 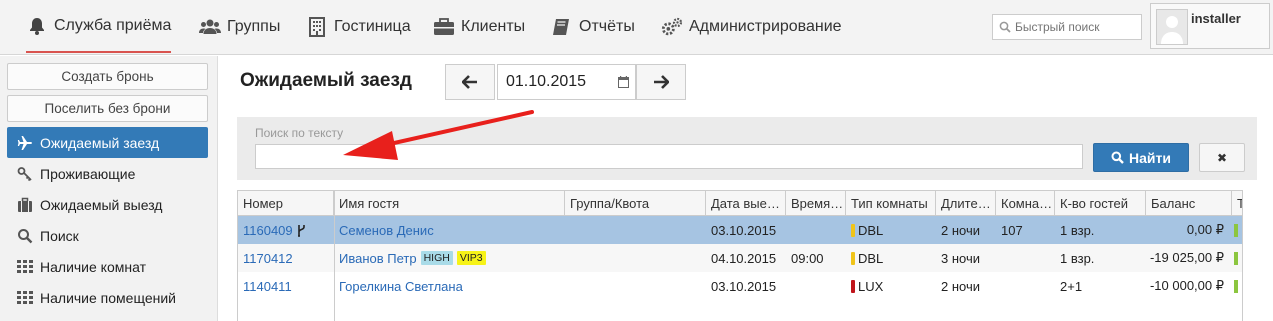 I want to click on search-label: Поиск по тексту, so click(x=299, y=133).